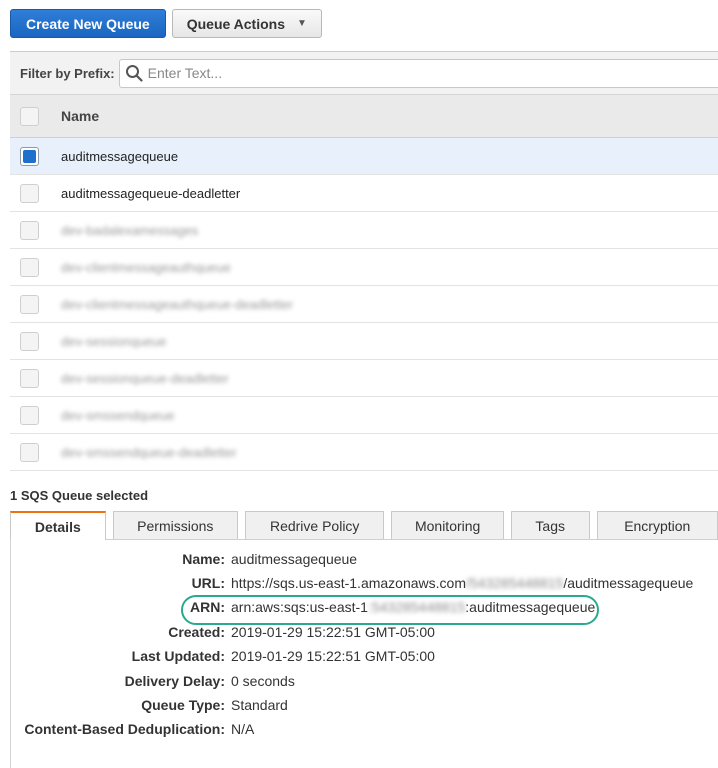 This screenshot has height=768, width=718. What do you see at coordinates (120, 156) in the screenshot?
I see `queue-name: auditmessagequeue` at bounding box center [120, 156].